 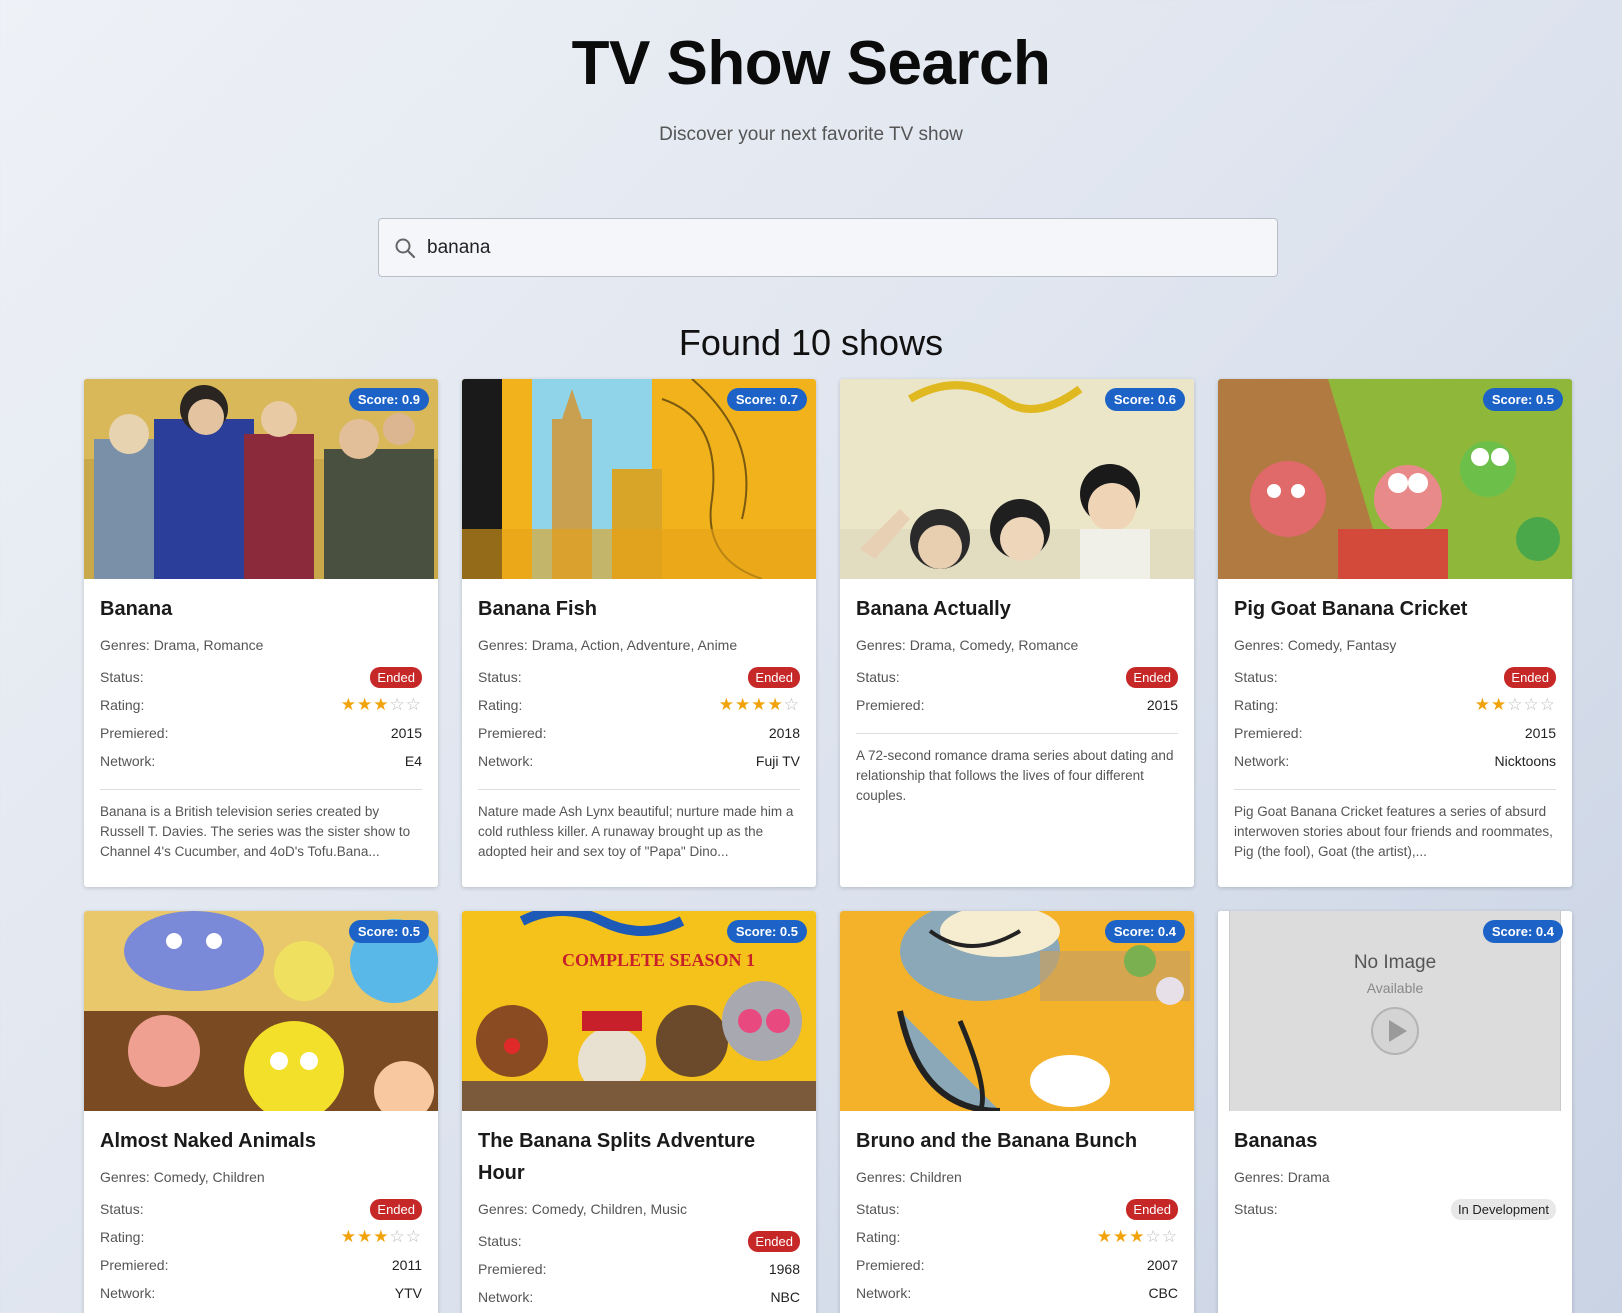 I want to click on premiered-value: 2018, so click(x=784, y=733).